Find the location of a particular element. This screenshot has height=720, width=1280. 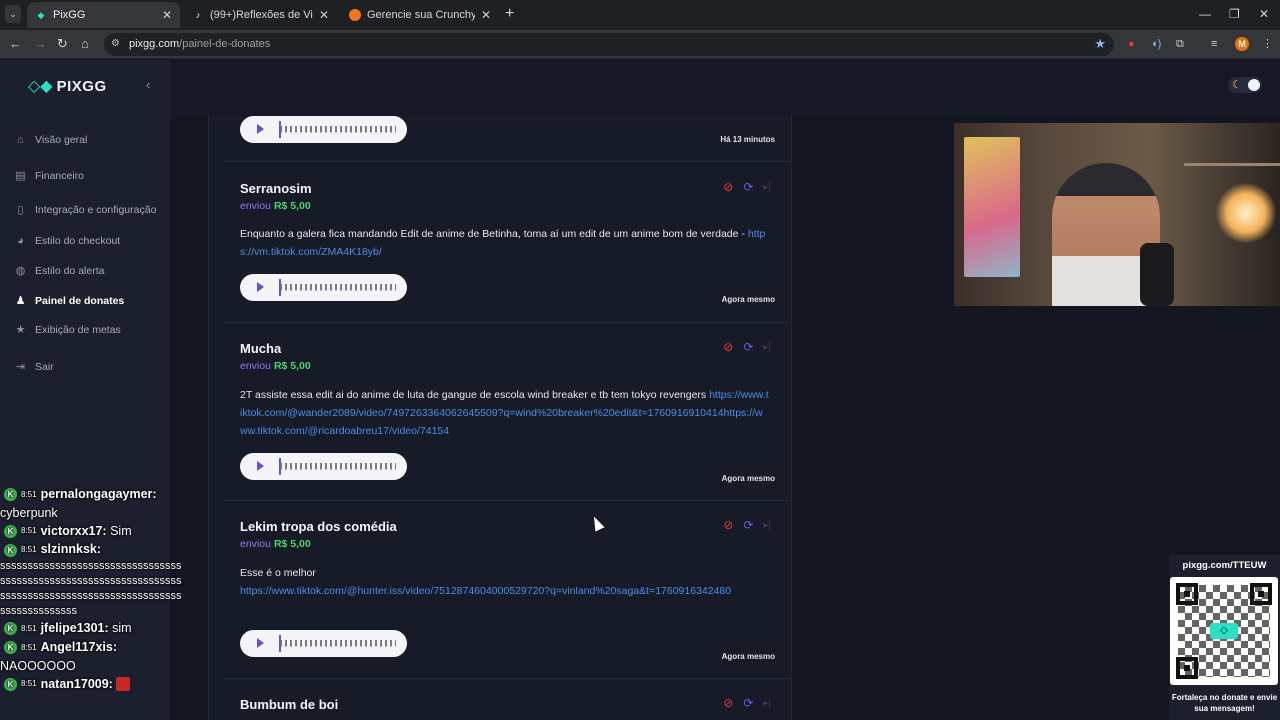

browser-tab-crunchyroll: Gerencie sua Crunchylista | Cru ✕ is located at coordinates (420, 15).